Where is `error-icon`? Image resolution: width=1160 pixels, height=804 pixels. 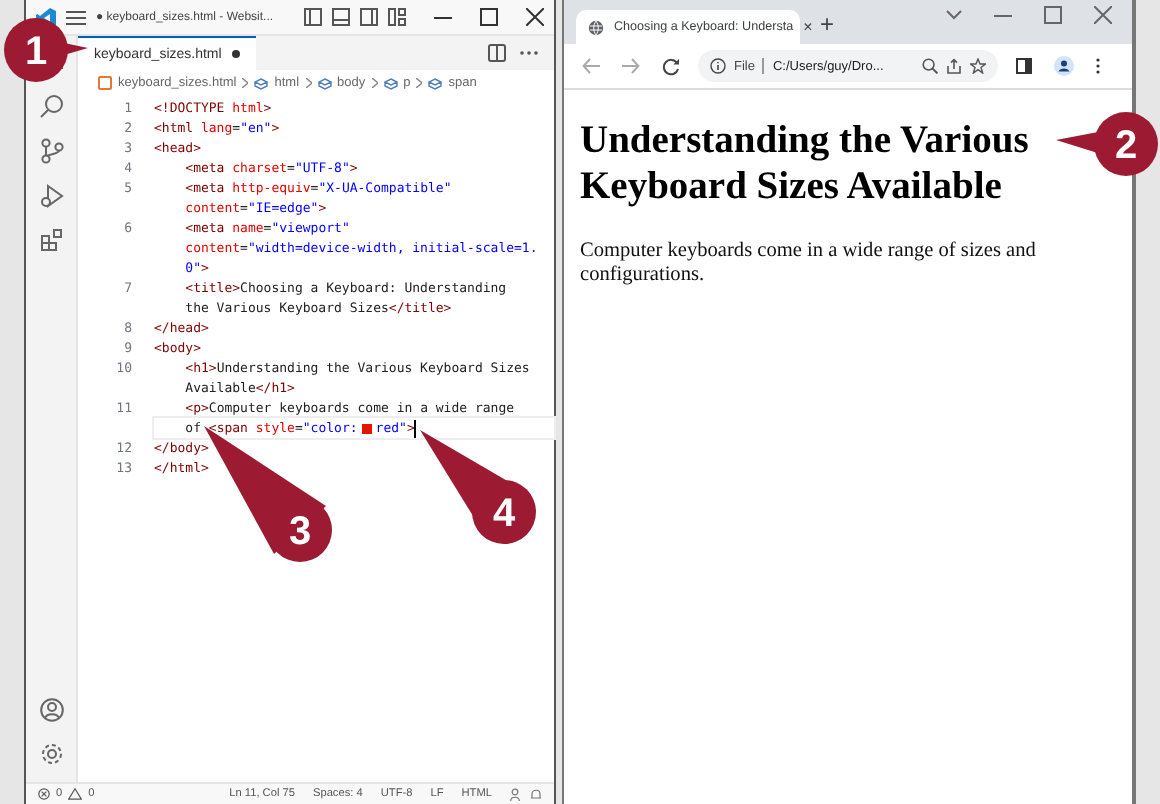
error-icon is located at coordinates (44, 794).